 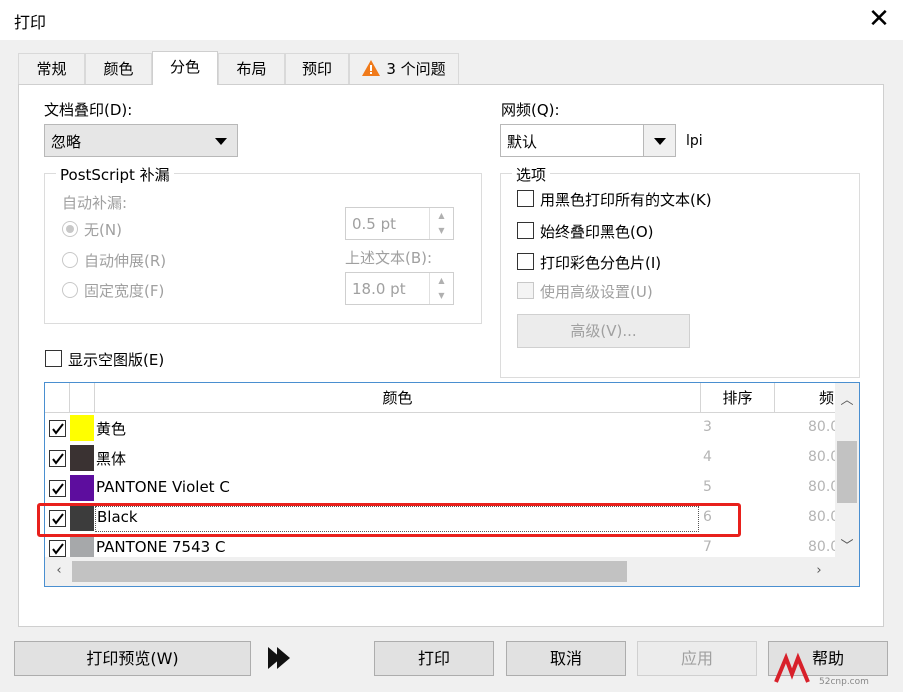 I want to click on overprint-black-checkbox, so click(x=525, y=230).